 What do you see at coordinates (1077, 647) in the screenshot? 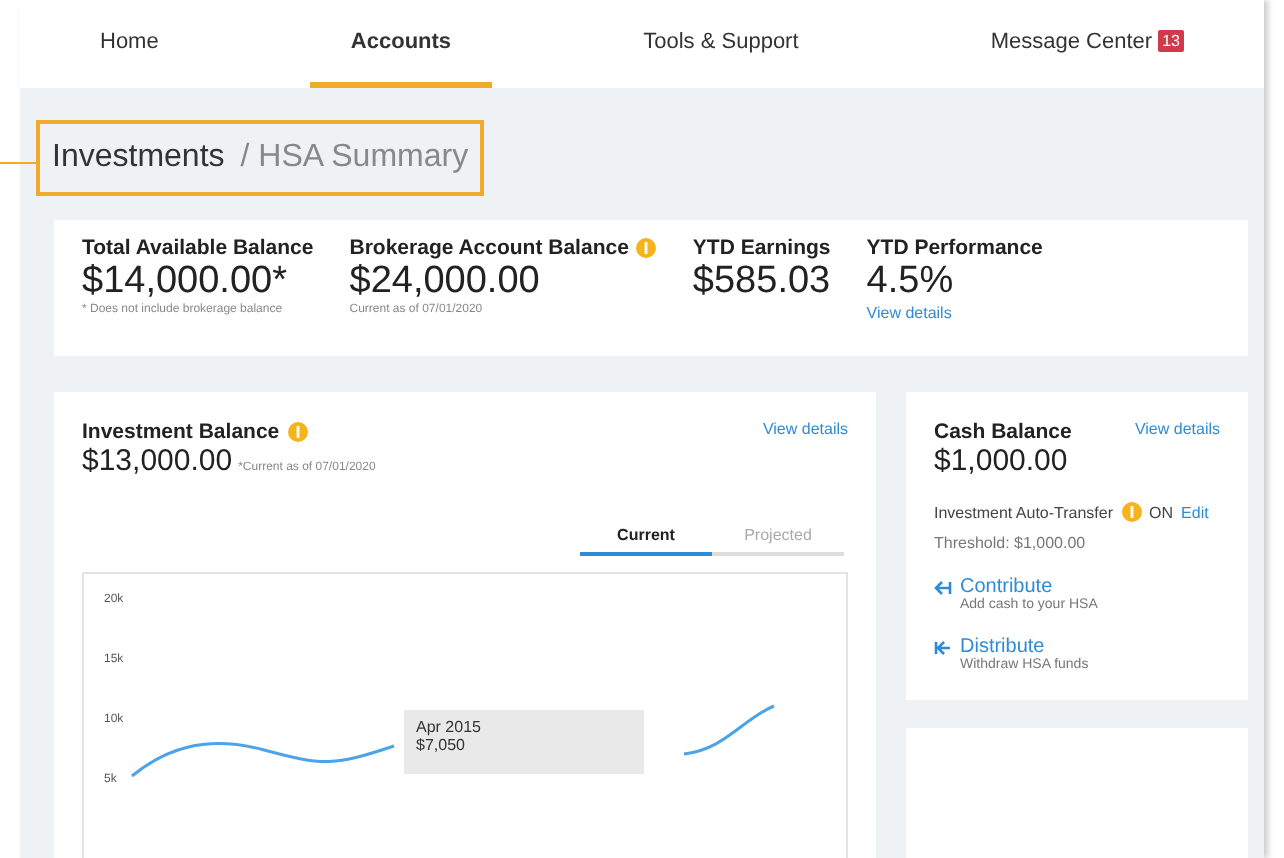
I see `distribute-link: Distribute` at bounding box center [1077, 647].